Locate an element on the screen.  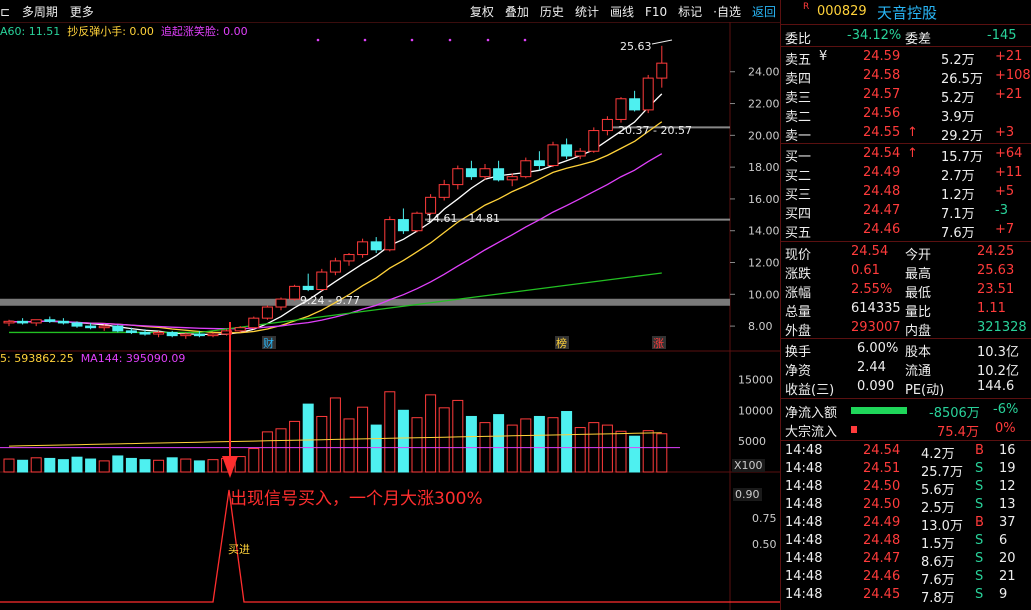
period-menu: 多周期 is located at coordinates (40, 12).